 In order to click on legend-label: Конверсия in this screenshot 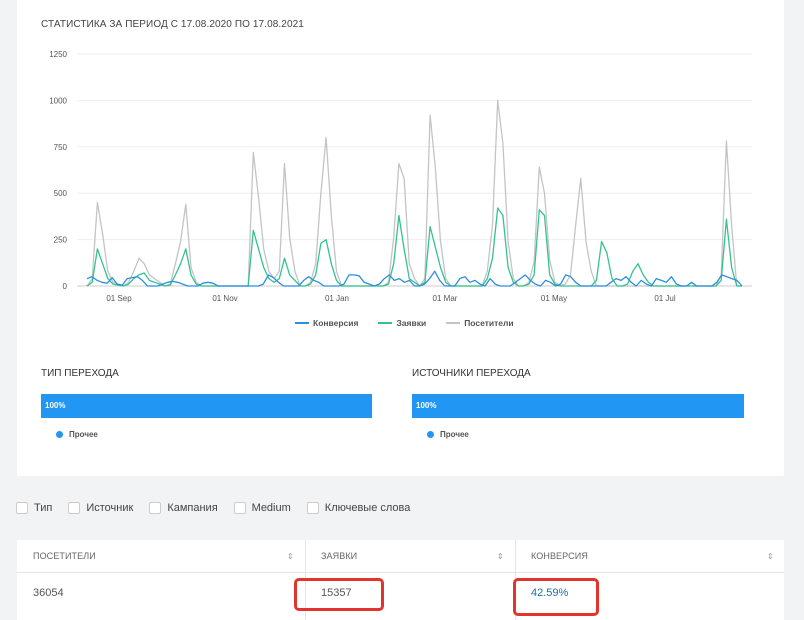, I will do `click(336, 323)`.